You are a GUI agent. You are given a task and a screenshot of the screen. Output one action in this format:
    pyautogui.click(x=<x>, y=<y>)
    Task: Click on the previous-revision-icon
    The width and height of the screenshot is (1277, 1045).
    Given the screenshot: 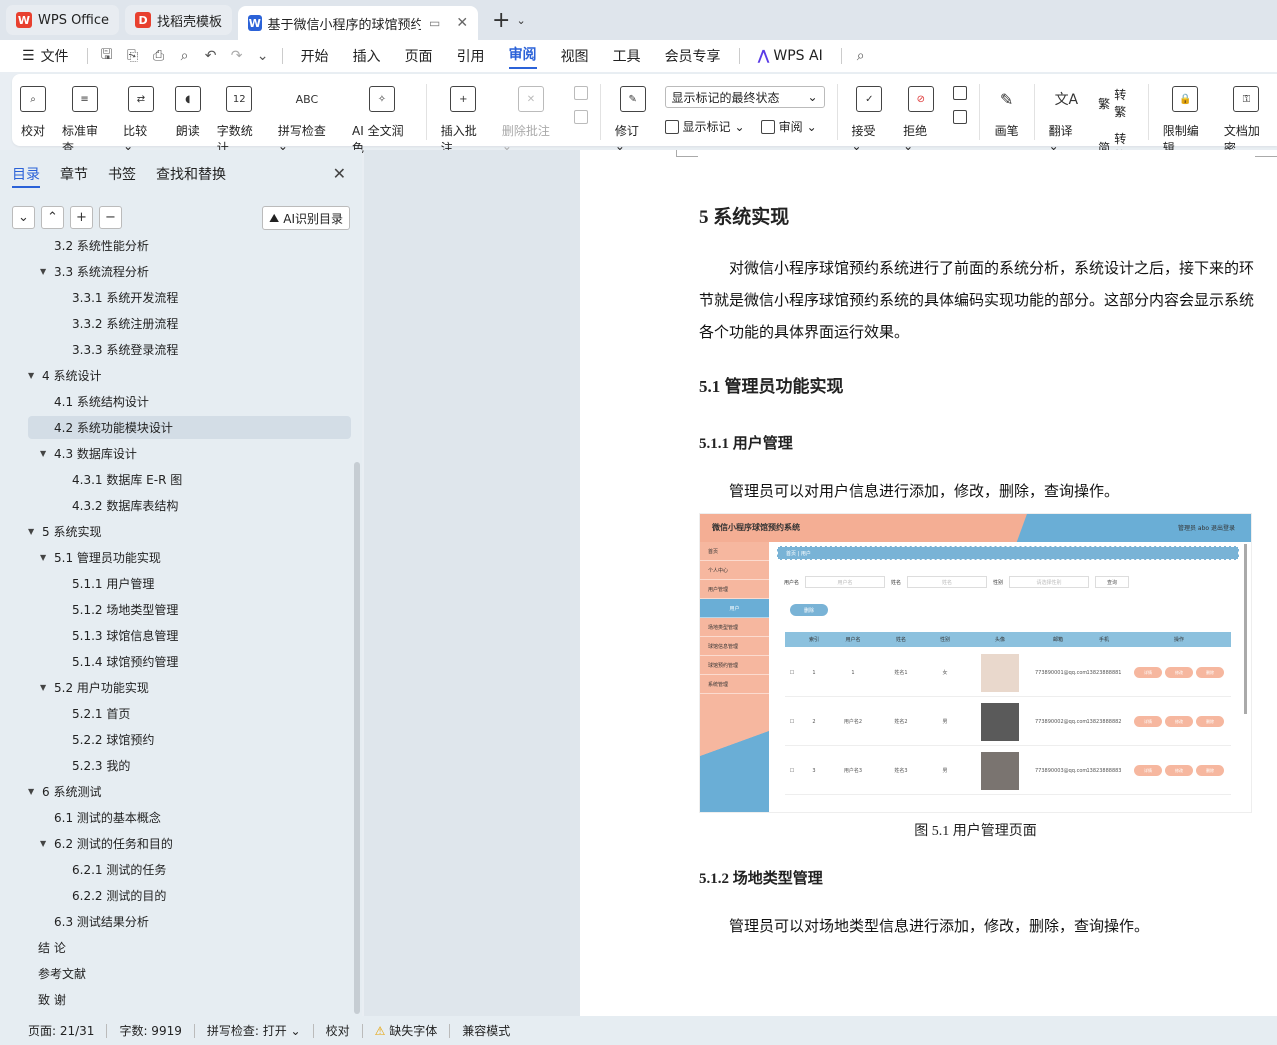 What is the action you would take?
    pyautogui.click(x=959, y=93)
    